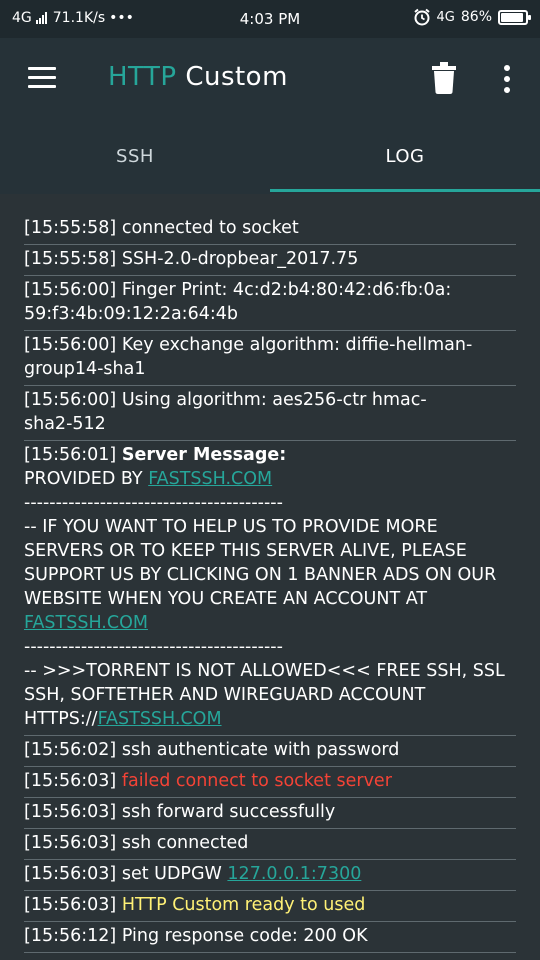 This screenshot has height=960, width=540. Describe the element at coordinates (421, 17) in the screenshot. I see `alarm-icon` at that location.